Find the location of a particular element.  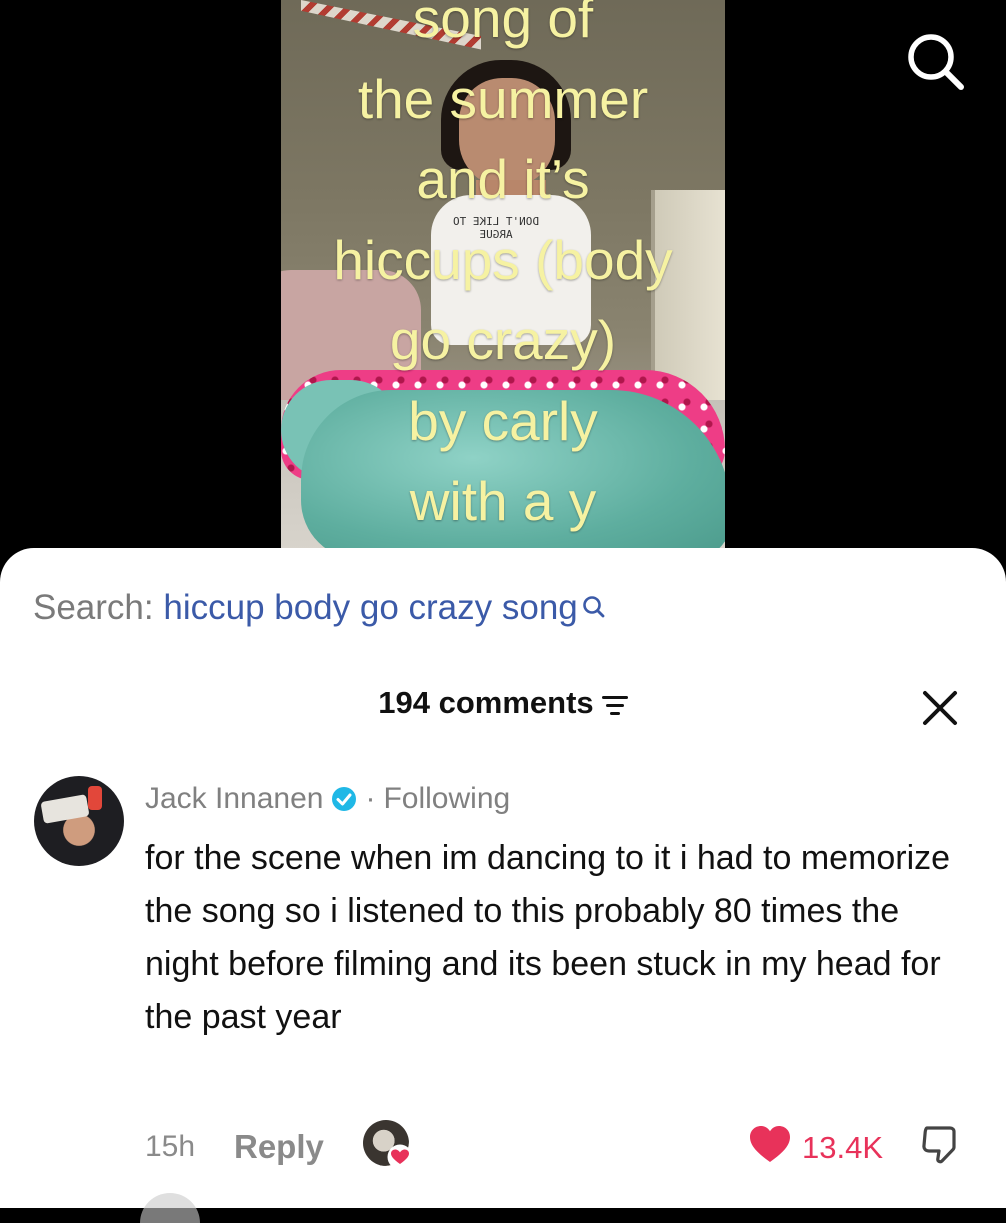

like-count: 13.4K is located at coordinates (843, 1147).